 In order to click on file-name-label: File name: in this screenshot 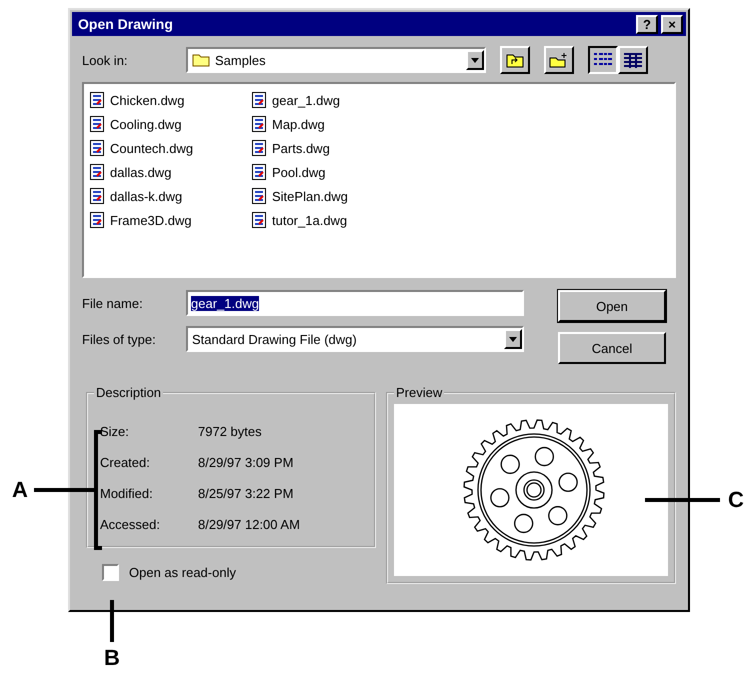, I will do `click(113, 303)`.